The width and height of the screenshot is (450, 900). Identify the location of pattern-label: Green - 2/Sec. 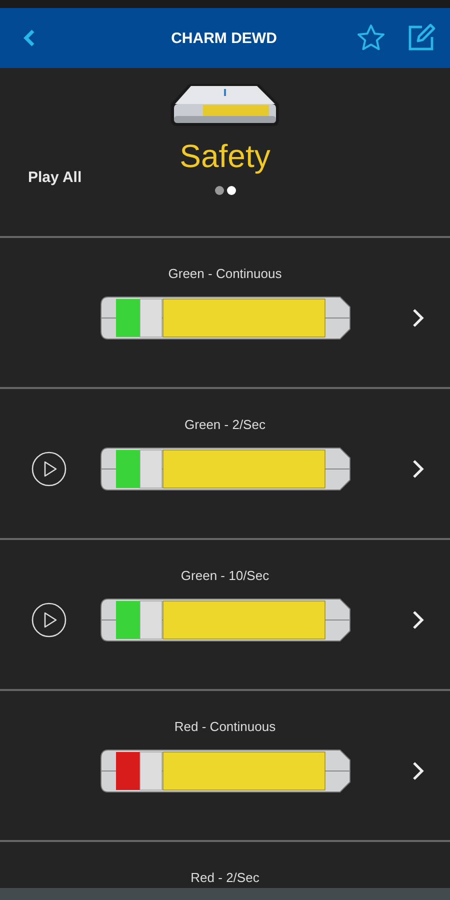
(225, 424).